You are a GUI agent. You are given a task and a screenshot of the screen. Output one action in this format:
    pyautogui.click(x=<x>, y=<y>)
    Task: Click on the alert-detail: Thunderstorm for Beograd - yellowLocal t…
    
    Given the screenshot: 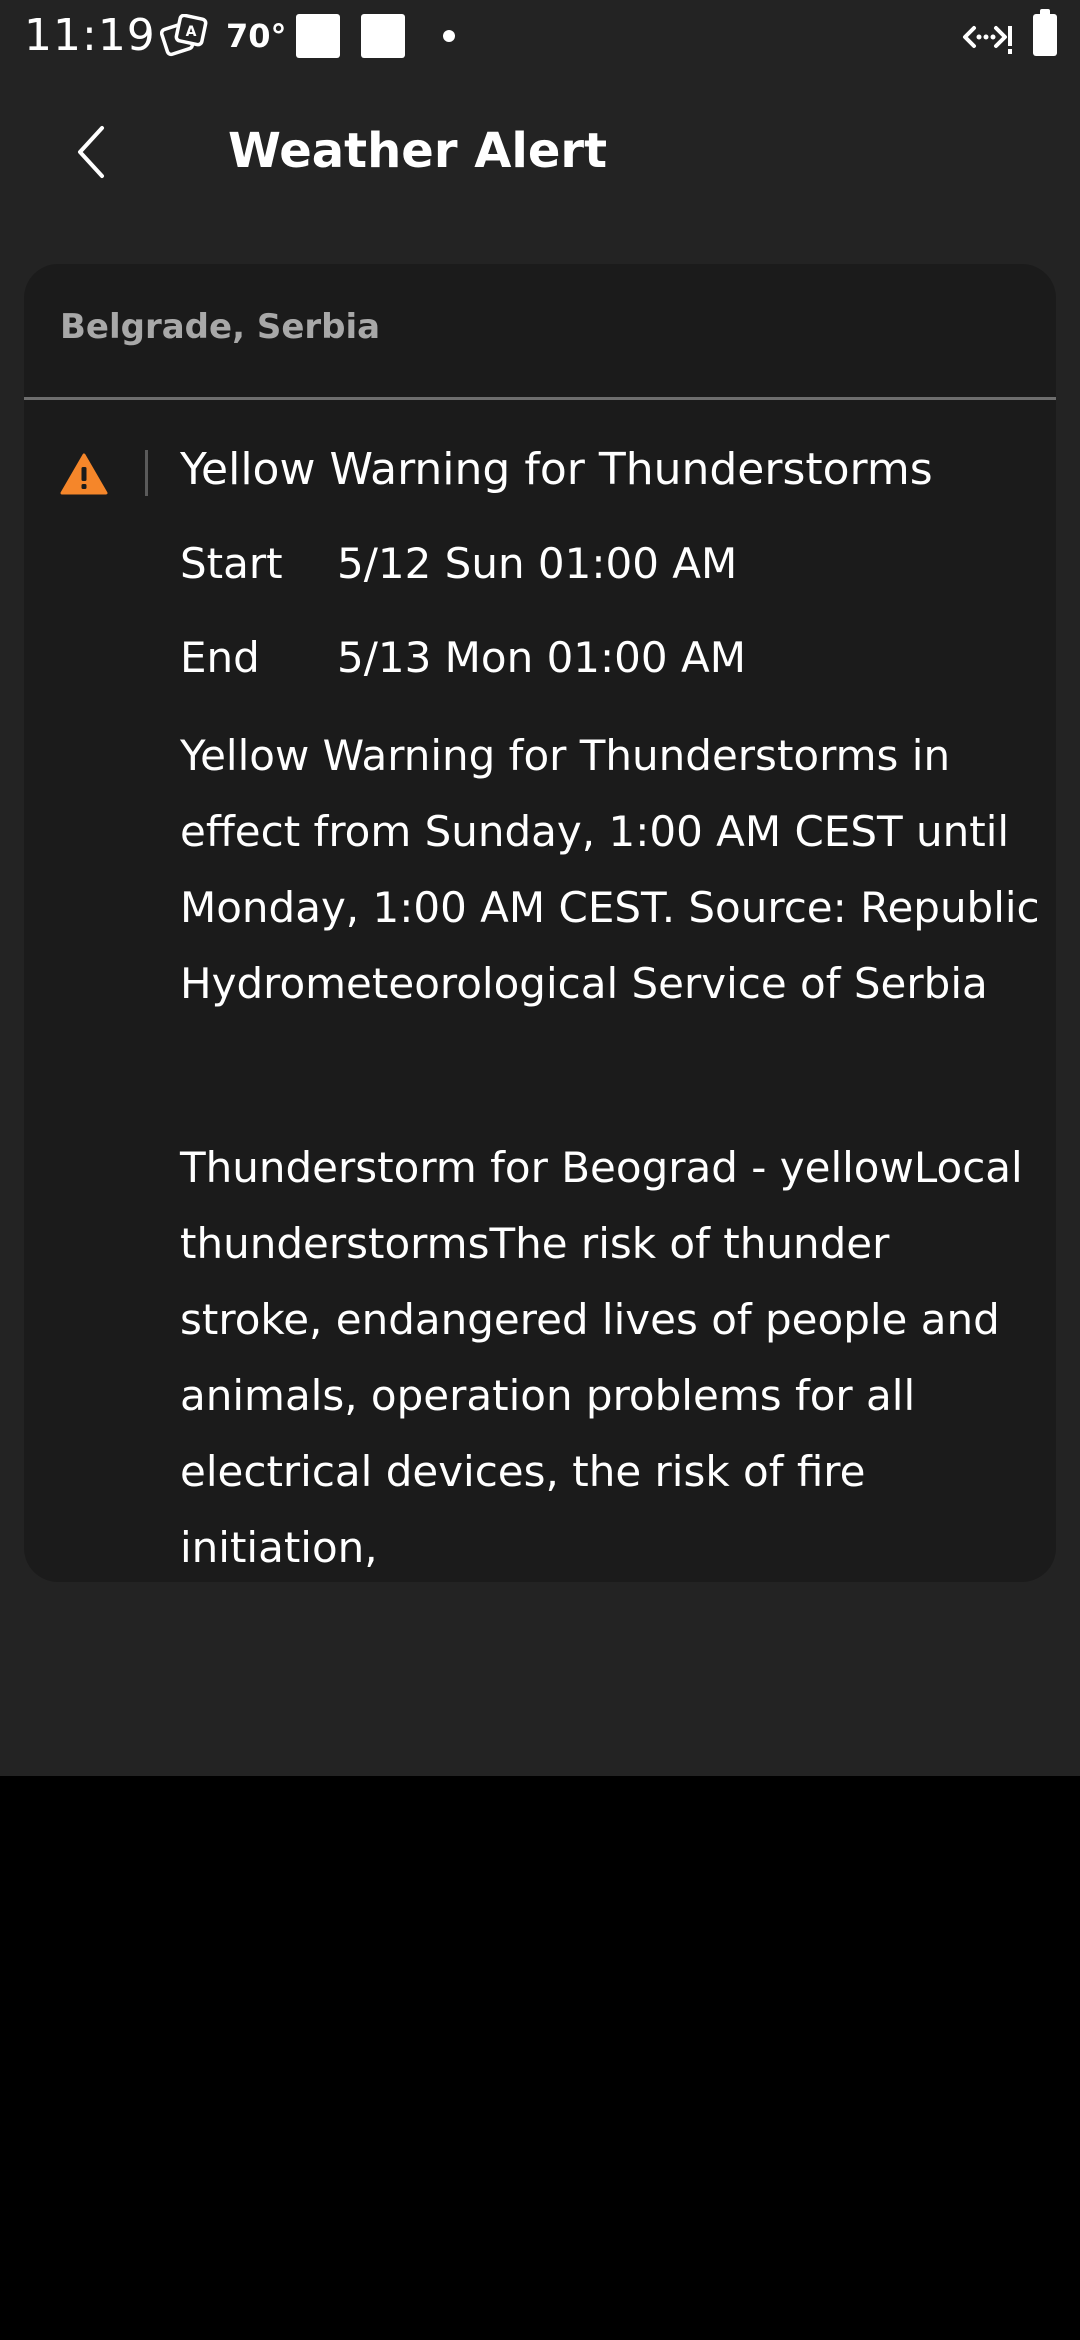 What is the action you would take?
    pyautogui.click(x=601, y=1357)
    